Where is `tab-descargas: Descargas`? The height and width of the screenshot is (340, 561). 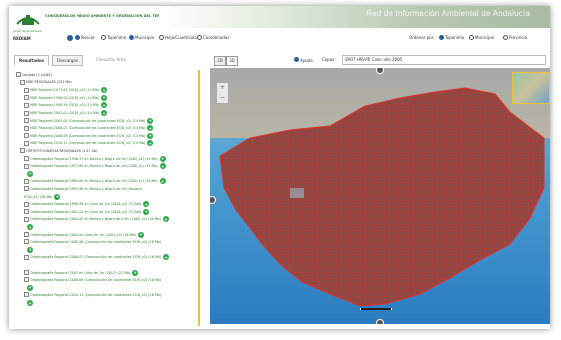
tab-descargas: Descargas is located at coordinates (67, 60).